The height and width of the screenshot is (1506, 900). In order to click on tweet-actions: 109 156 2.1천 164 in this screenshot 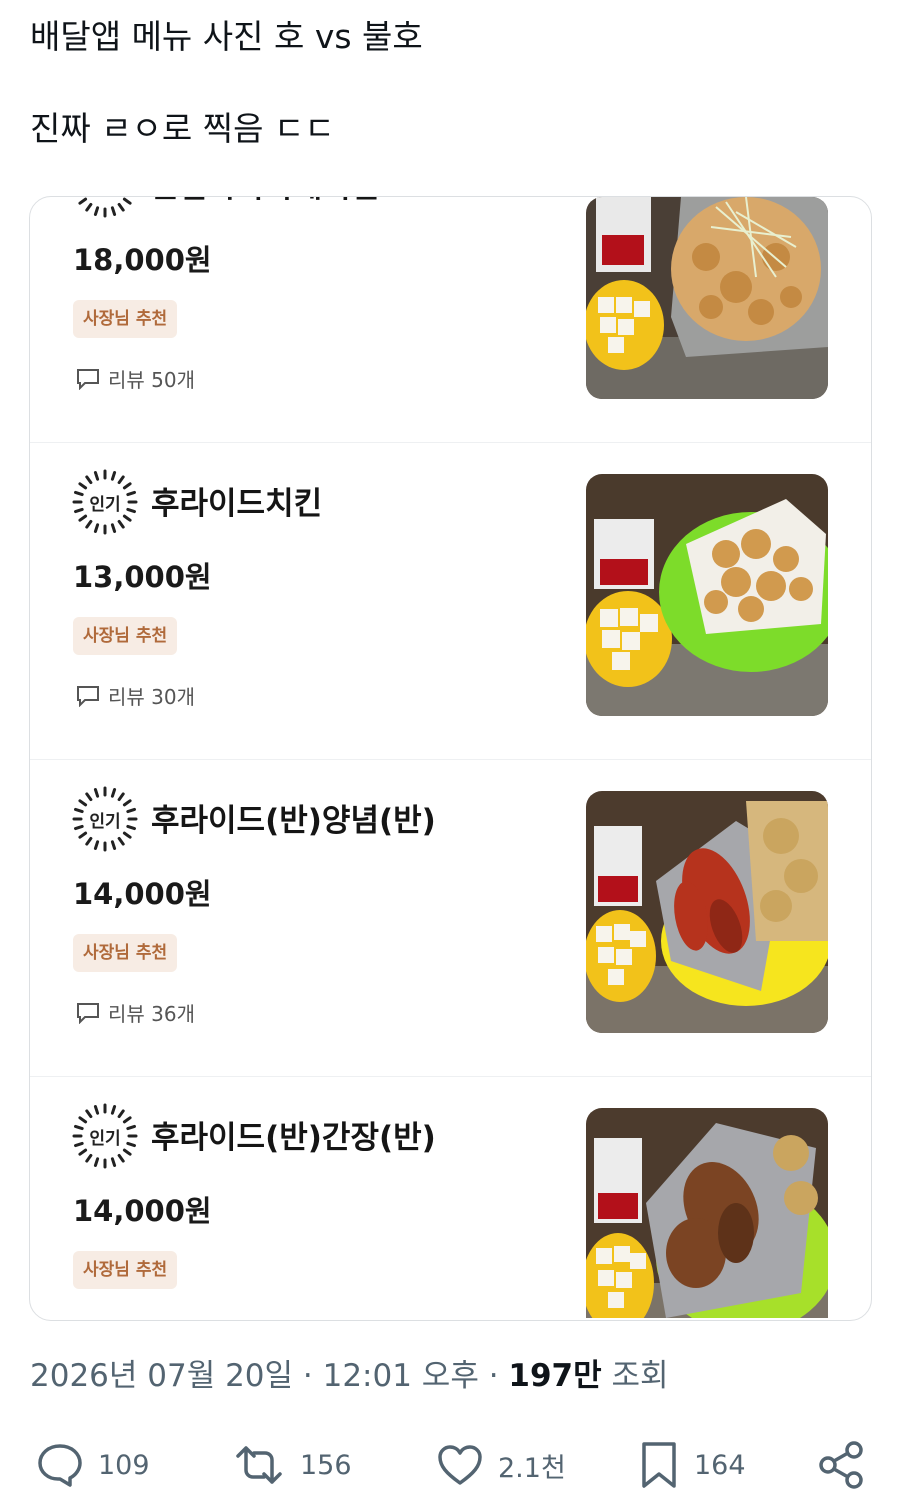, I will do `click(450, 1465)`.